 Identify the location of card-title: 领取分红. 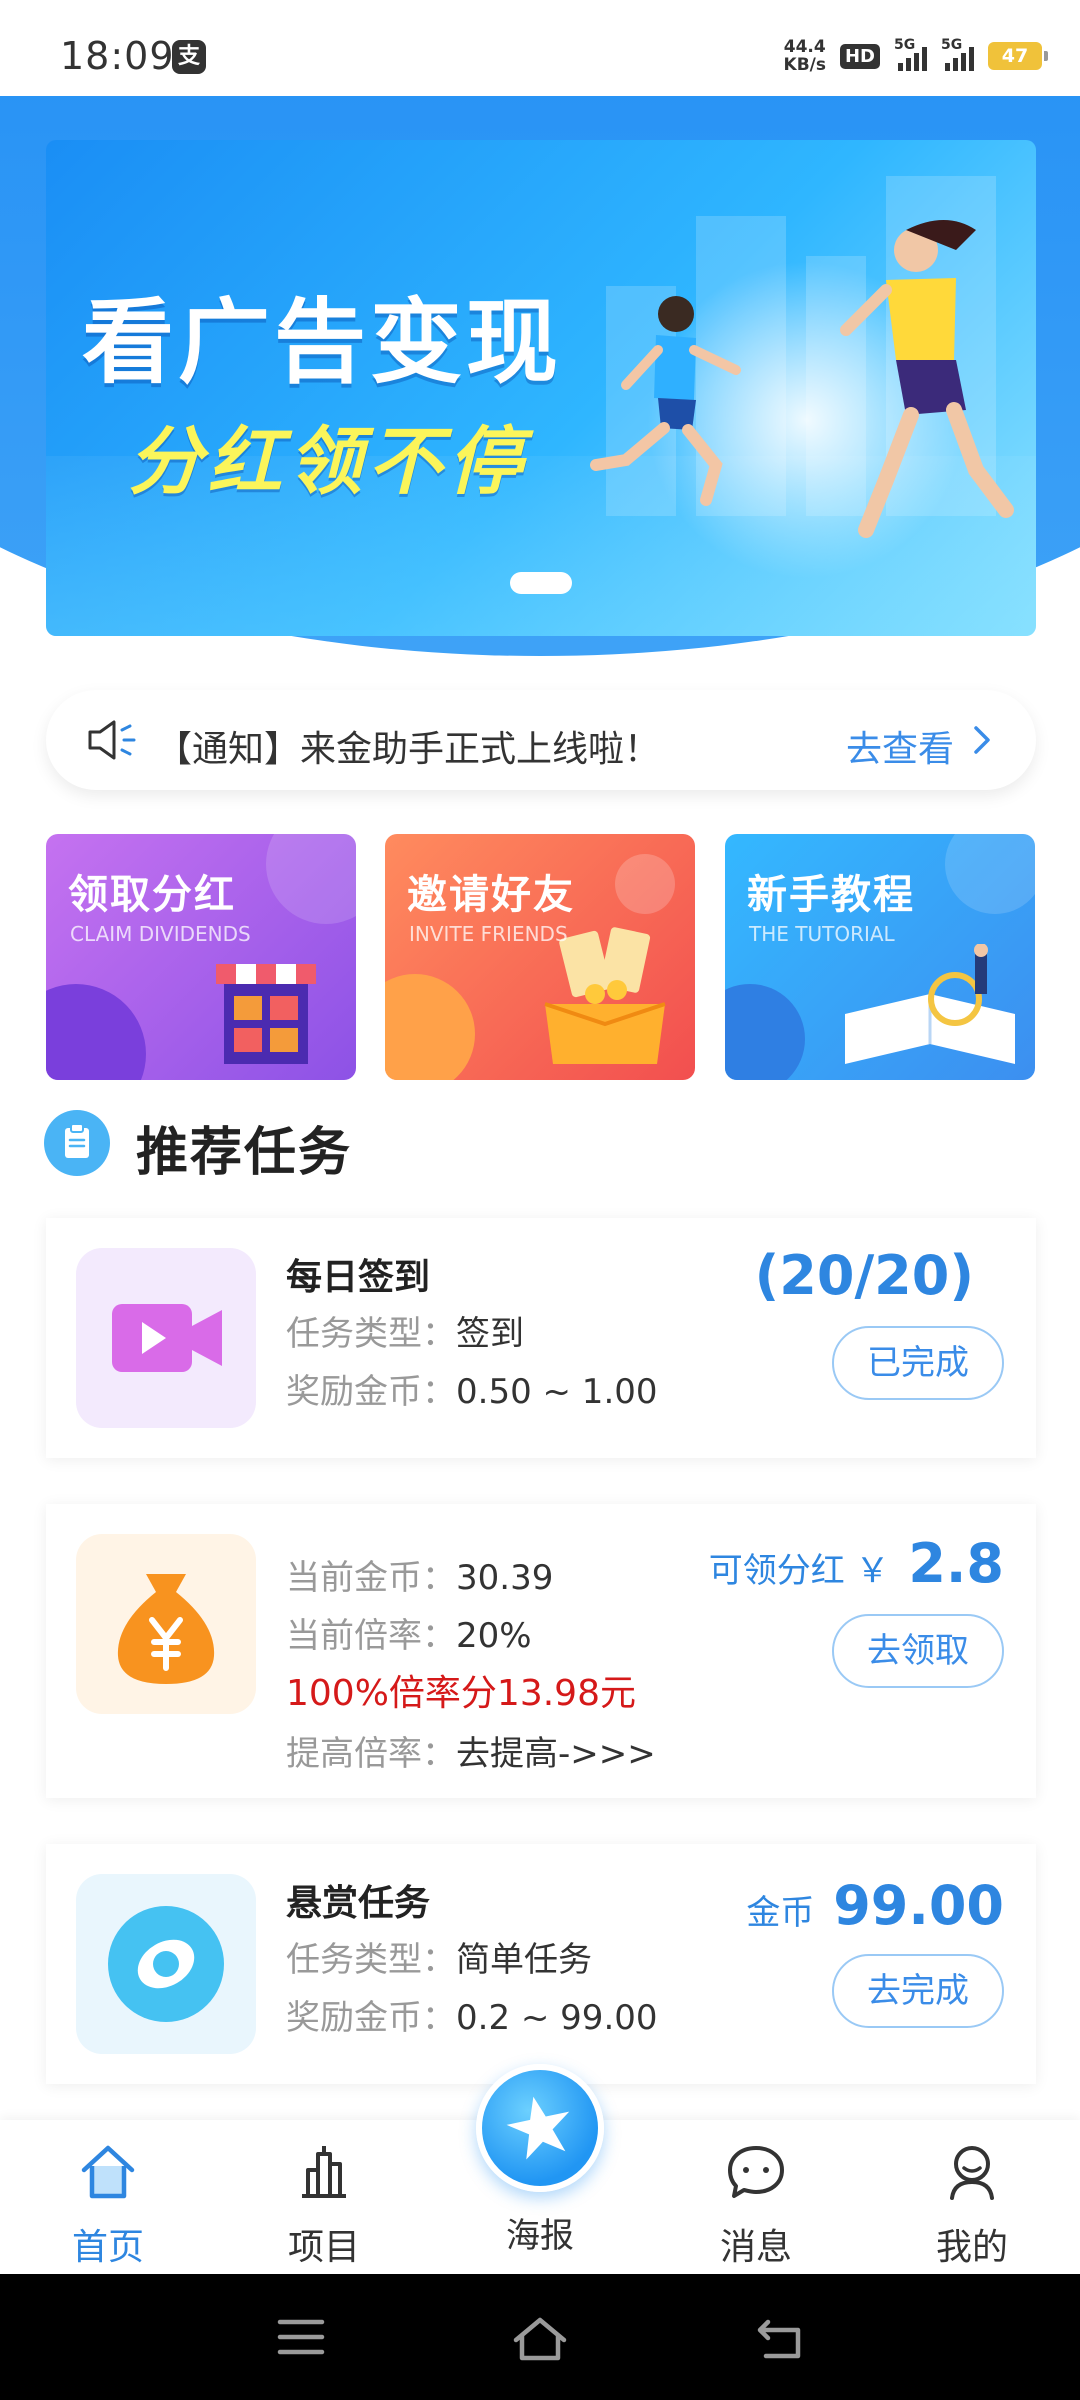
(152, 895).